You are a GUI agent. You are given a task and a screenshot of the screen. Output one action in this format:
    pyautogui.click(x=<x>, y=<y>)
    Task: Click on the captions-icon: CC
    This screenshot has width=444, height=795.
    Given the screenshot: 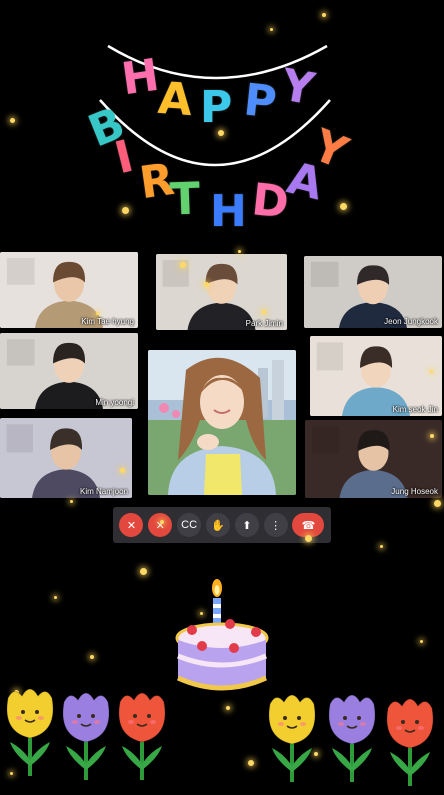 What is the action you would take?
    pyautogui.click(x=189, y=525)
    